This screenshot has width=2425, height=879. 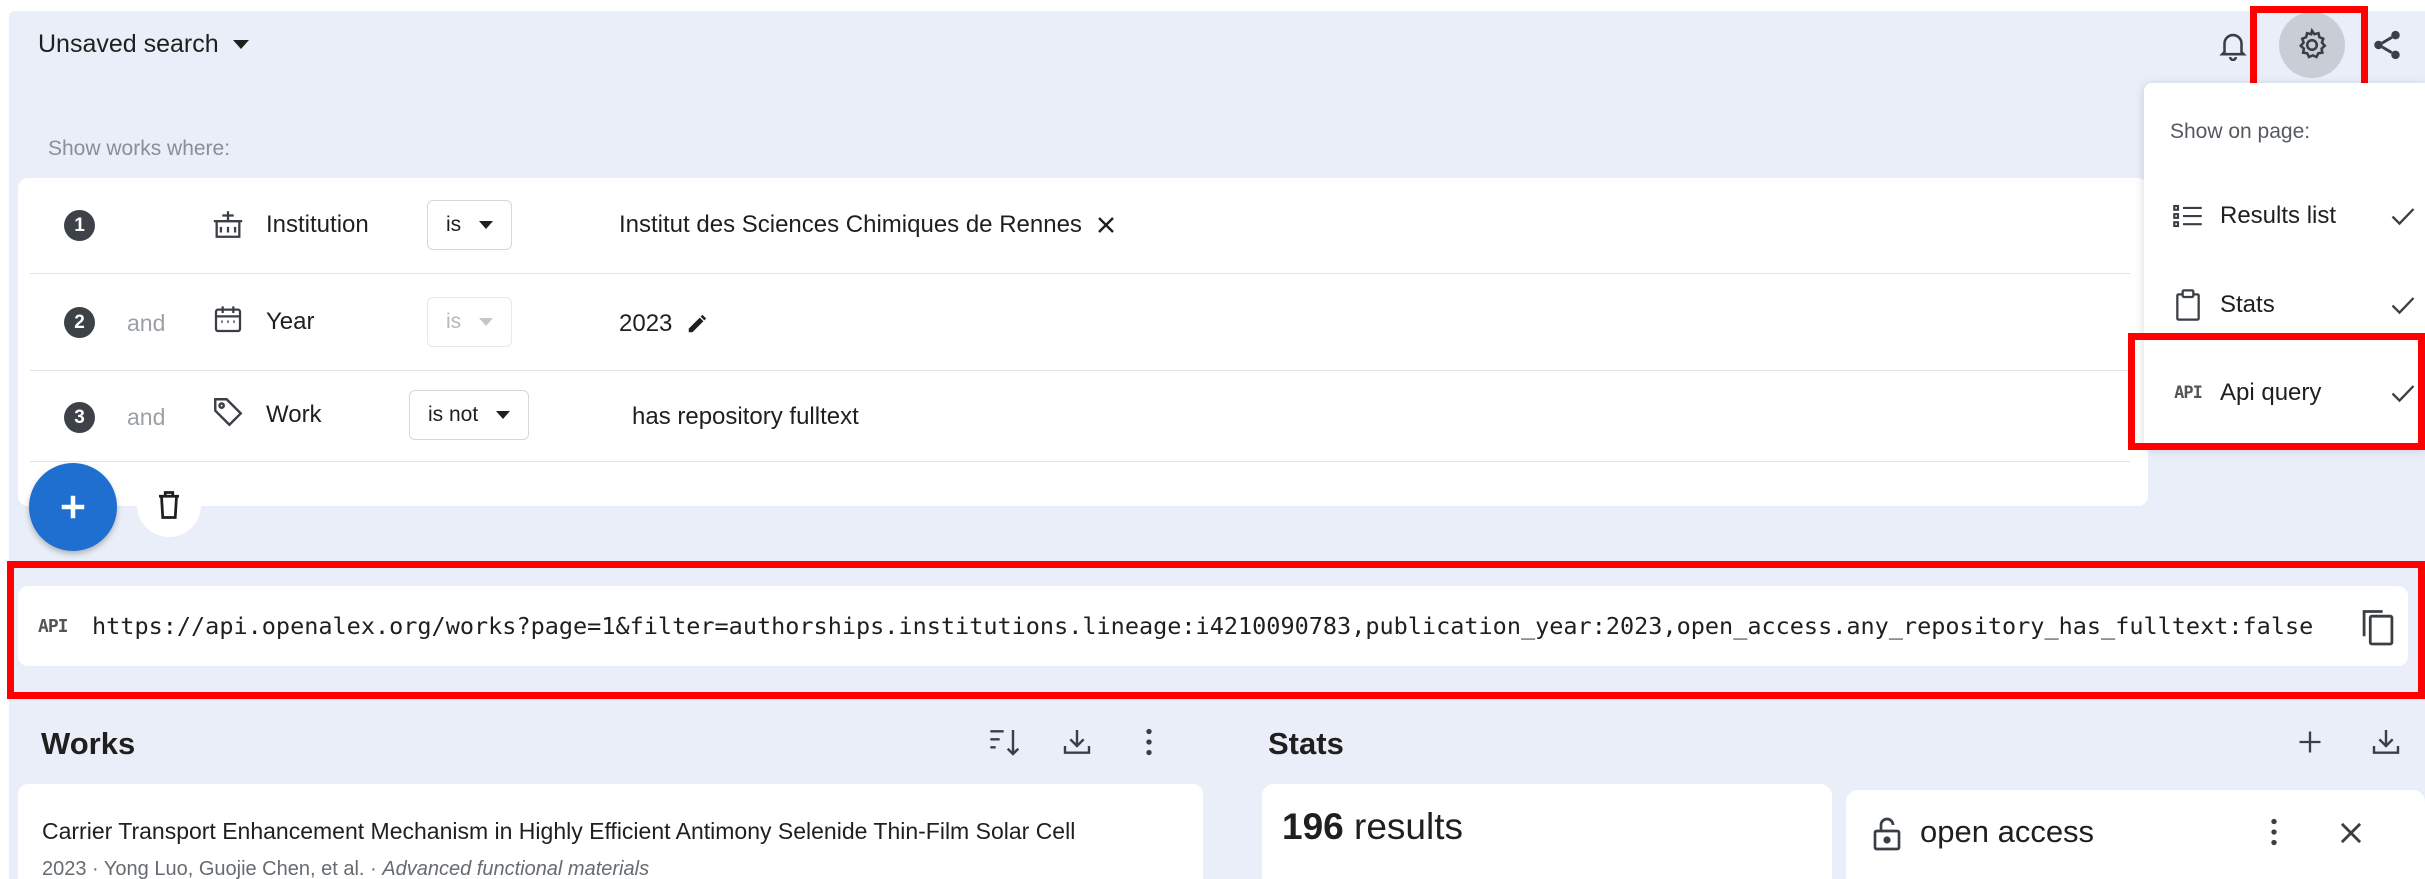 What do you see at coordinates (290, 321) in the screenshot?
I see `filter-field: Year` at bounding box center [290, 321].